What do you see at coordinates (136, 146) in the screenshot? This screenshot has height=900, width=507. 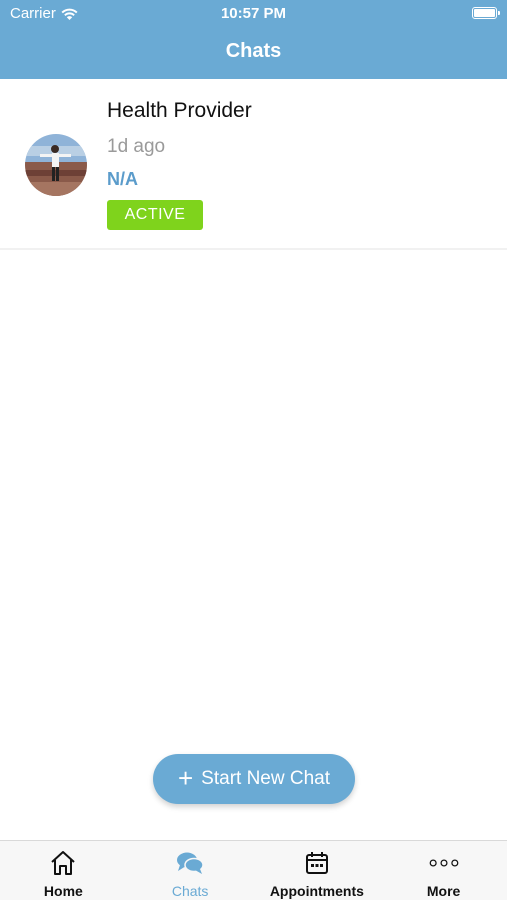 I see `chat-timestamp: 1d ago` at bounding box center [136, 146].